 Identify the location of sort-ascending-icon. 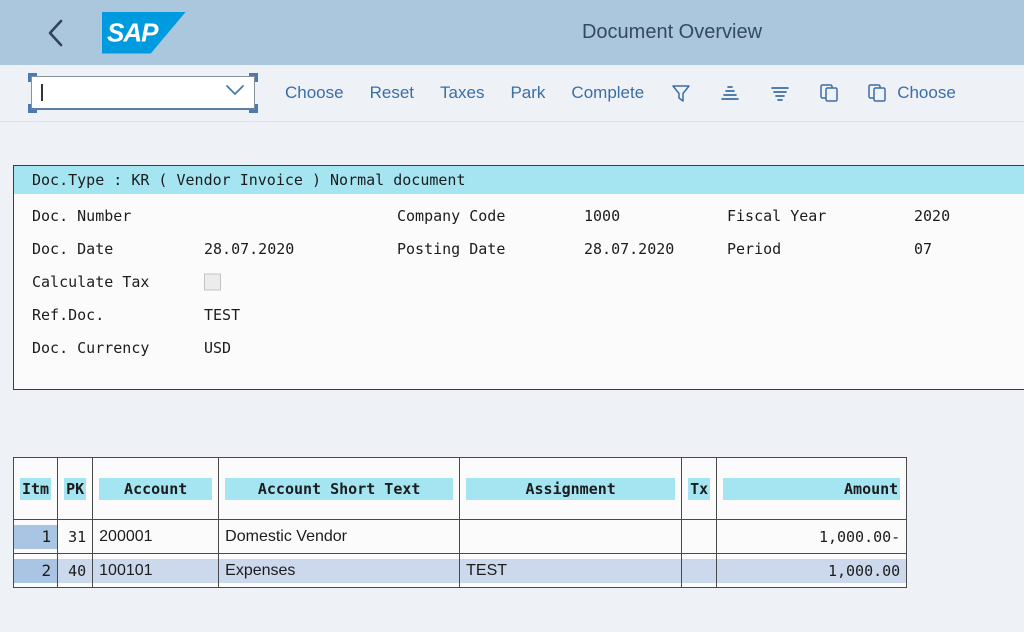
(730, 93).